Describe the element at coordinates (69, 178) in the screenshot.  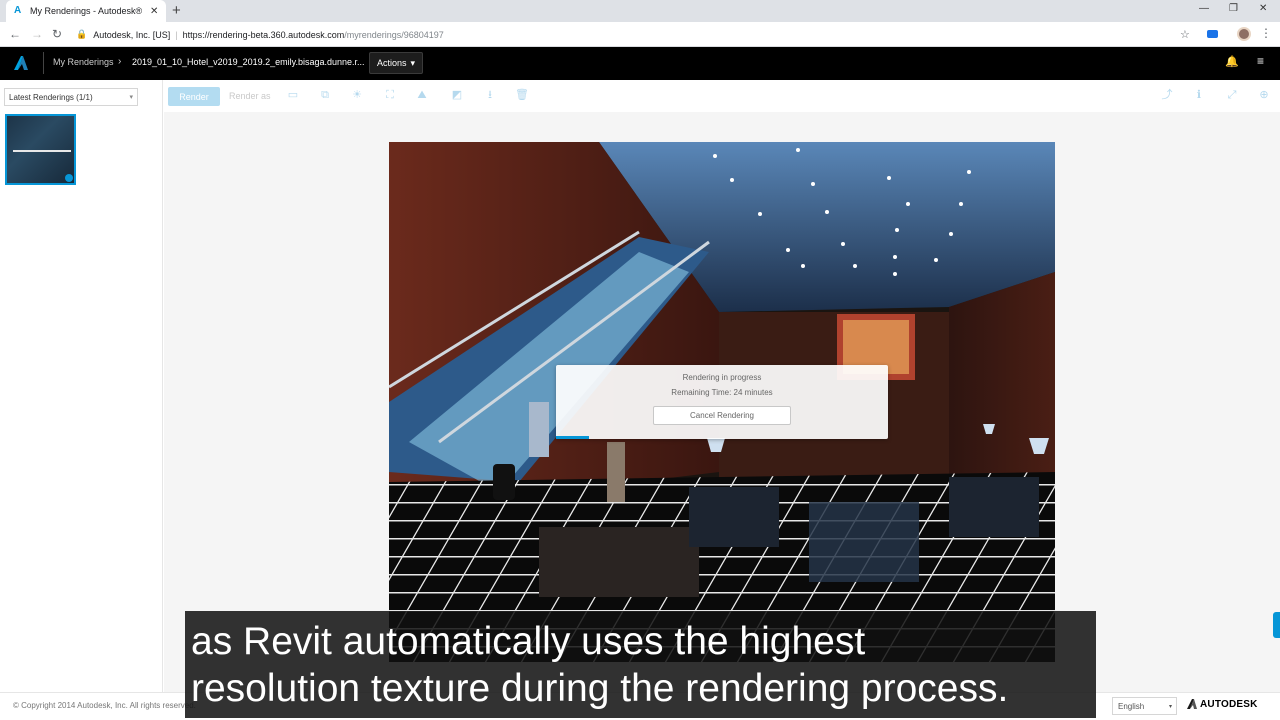
I see `thumbnail-status-icon` at that location.